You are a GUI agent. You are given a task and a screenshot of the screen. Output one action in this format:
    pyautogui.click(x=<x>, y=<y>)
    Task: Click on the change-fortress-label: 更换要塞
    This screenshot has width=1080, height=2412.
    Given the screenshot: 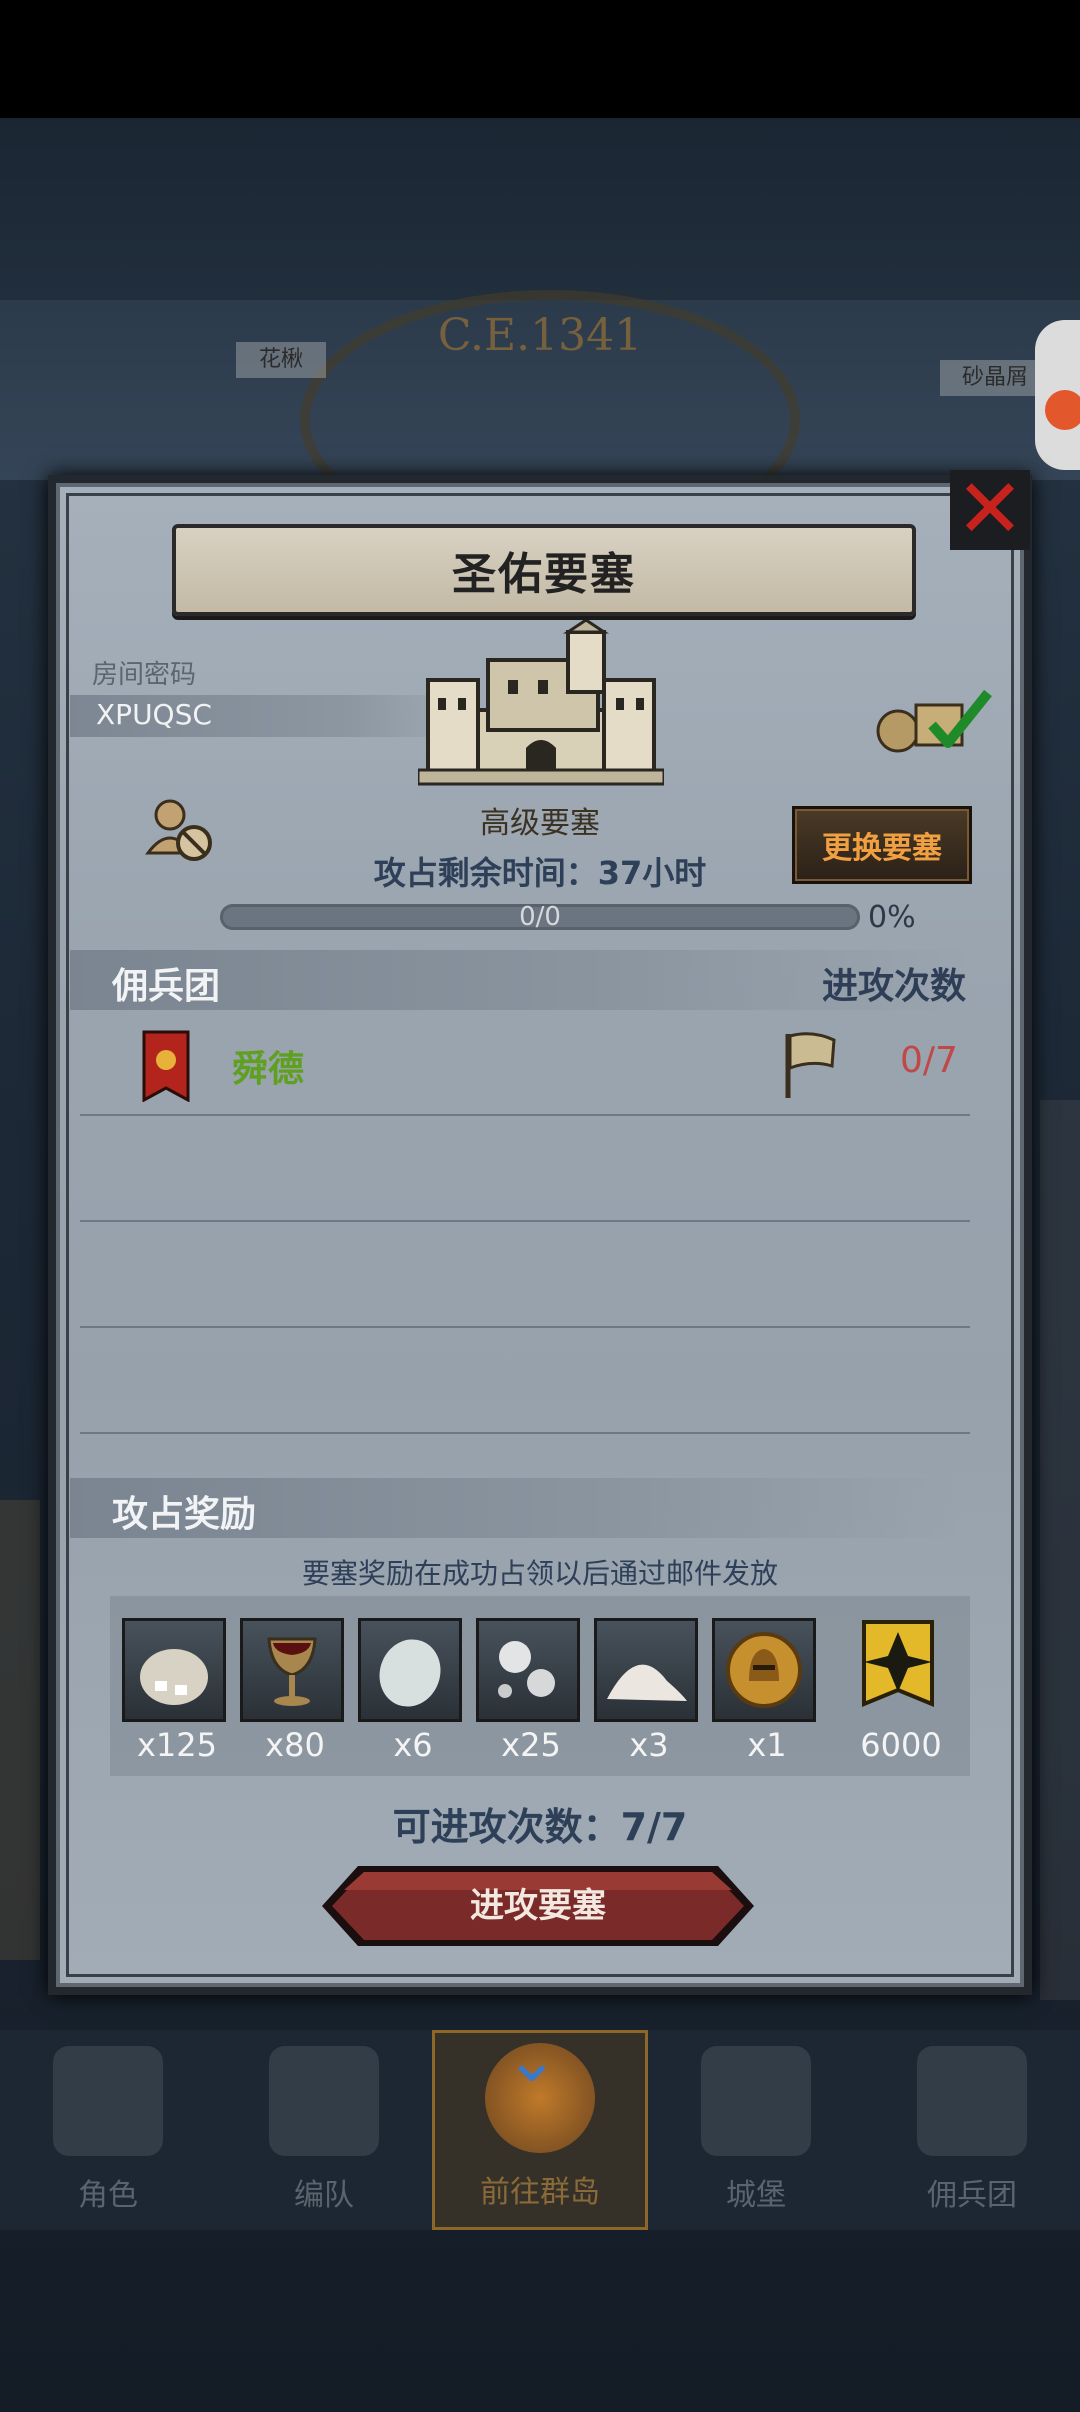 What is the action you would take?
    pyautogui.click(x=882, y=848)
    